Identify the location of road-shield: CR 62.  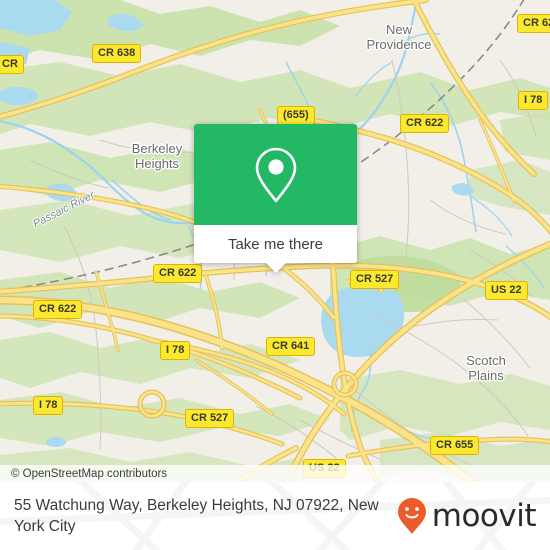
(533, 23).